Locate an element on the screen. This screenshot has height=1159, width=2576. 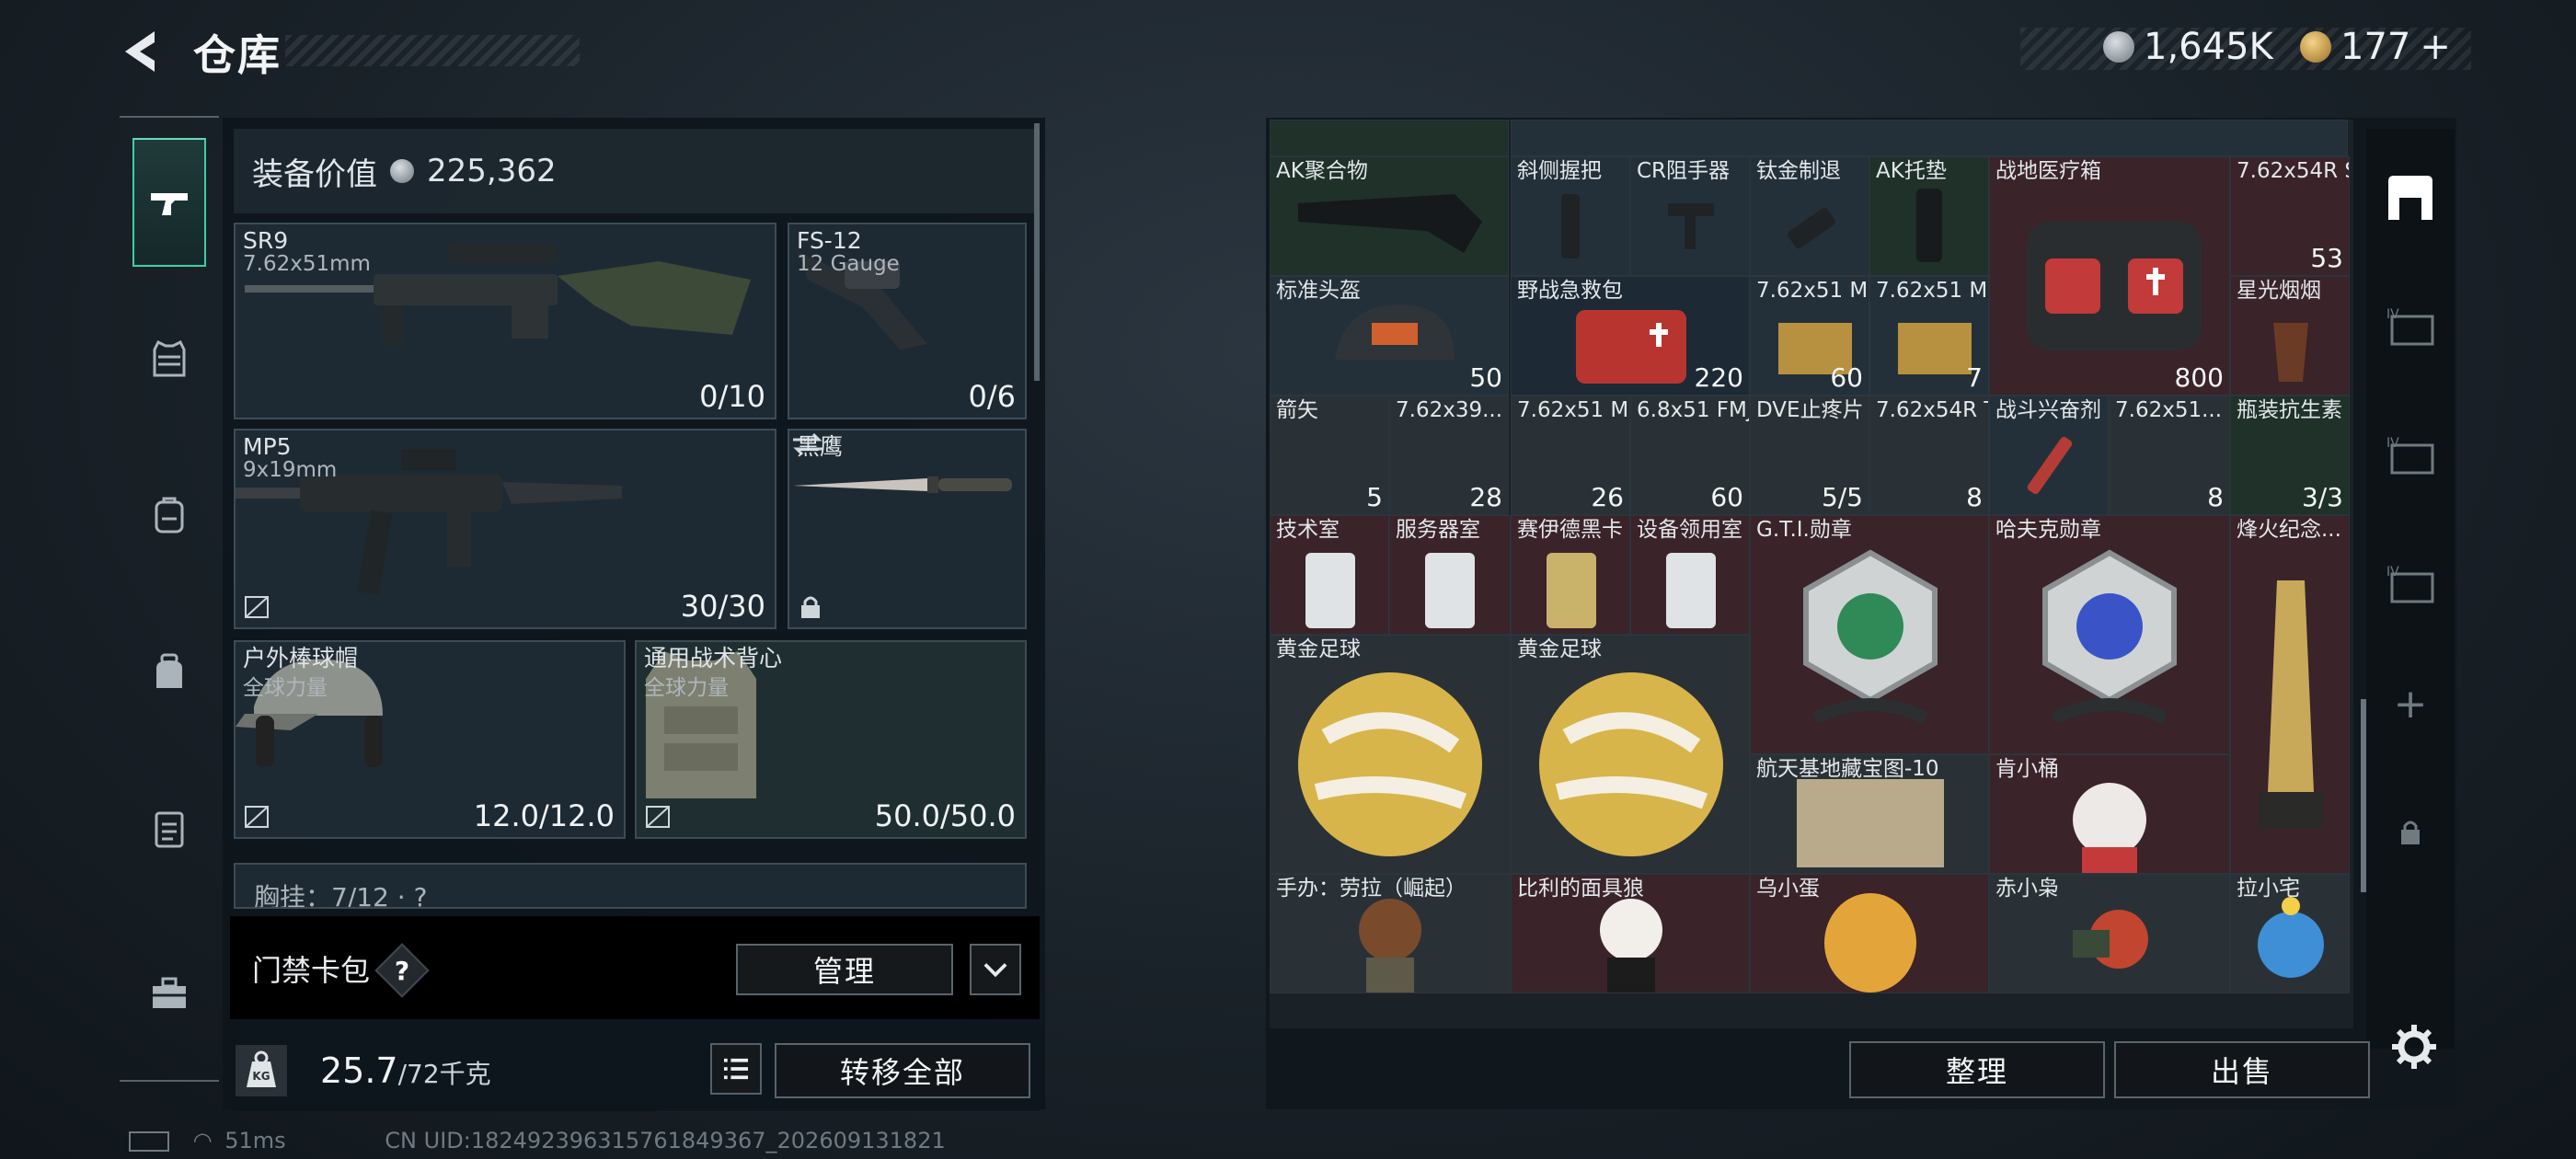
grid-item: 手办：劳拉（崛起） is located at coordinates (1390, 933).